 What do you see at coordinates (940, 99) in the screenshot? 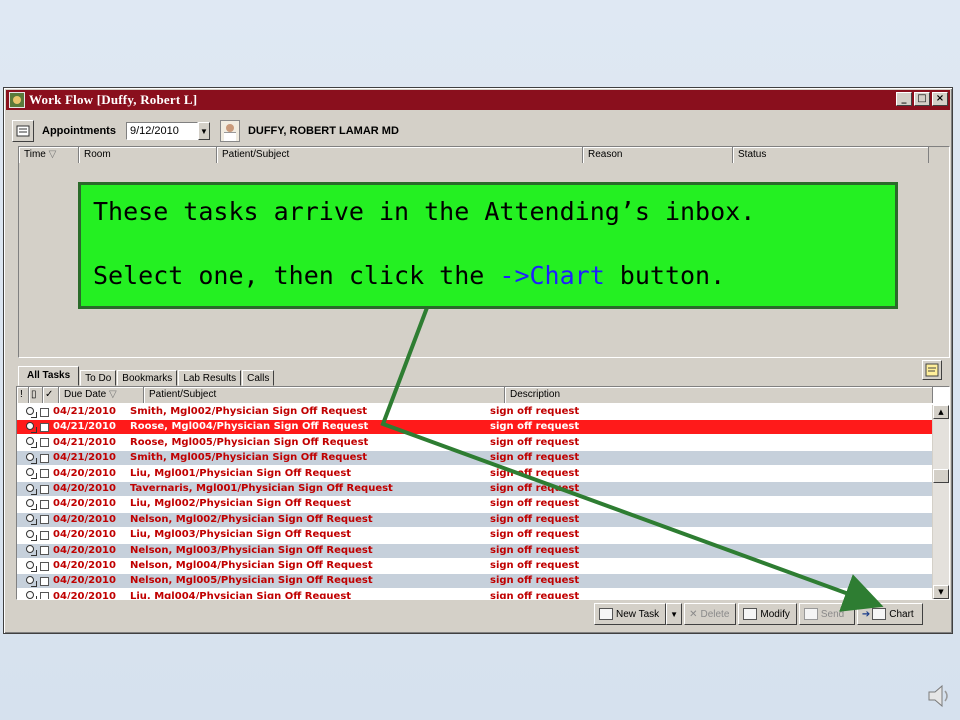
I see `close-button: ×` at bounding box center [940, 99].